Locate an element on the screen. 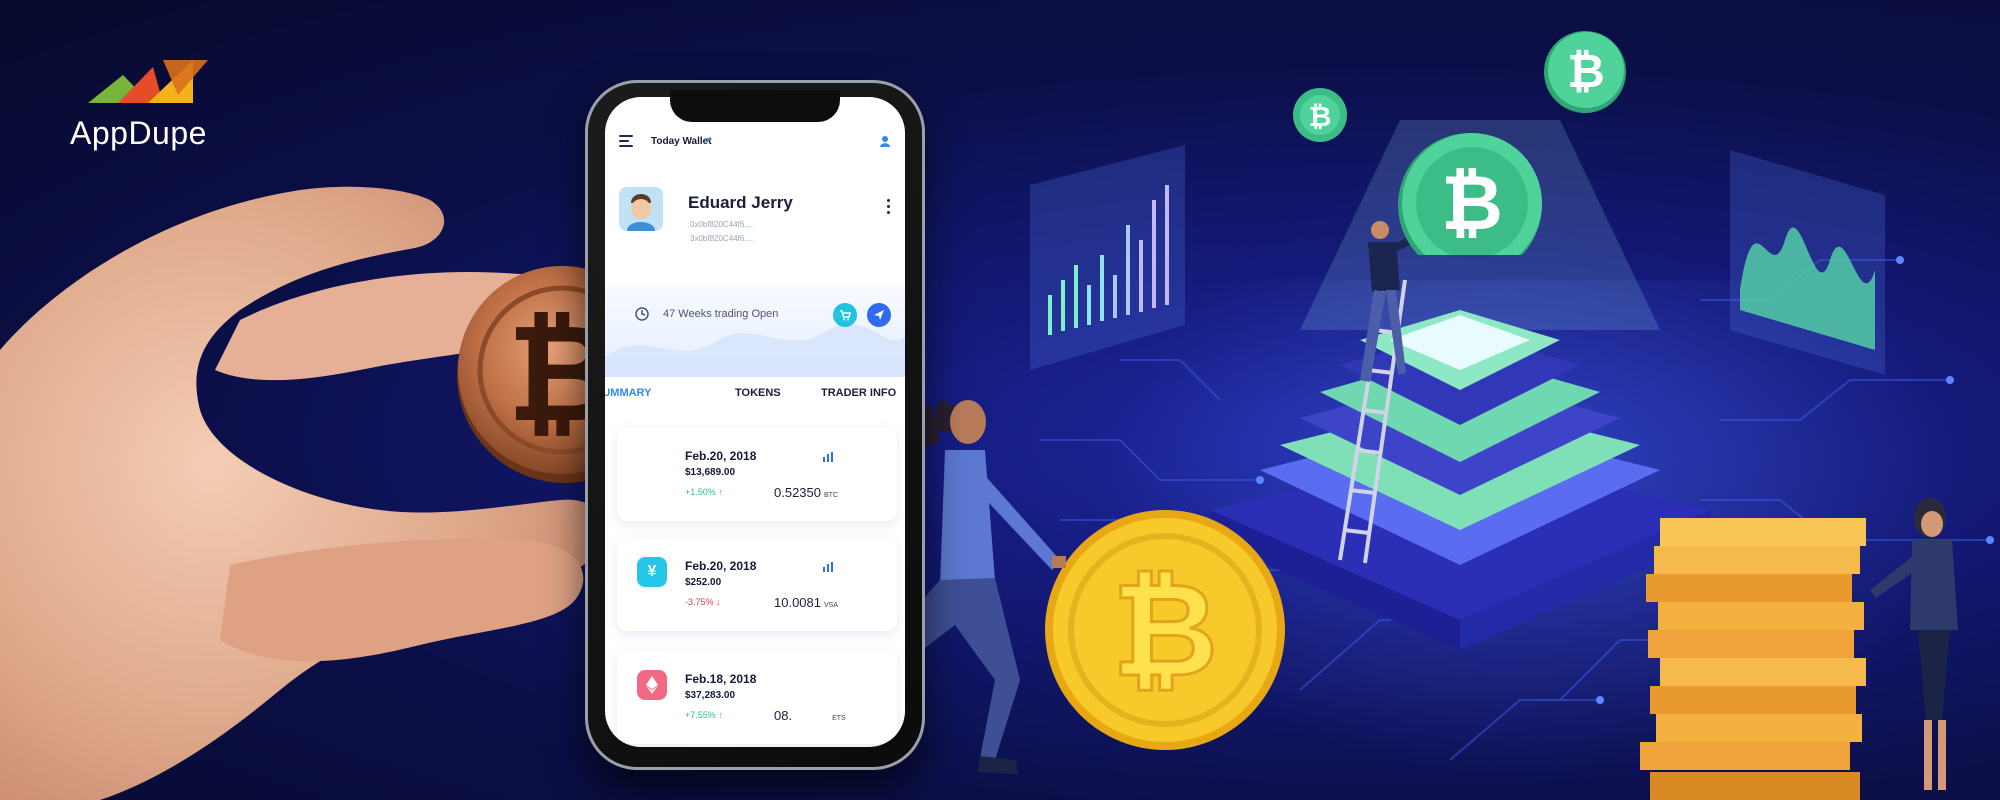  clock-icon is located at coordinates (642, 314).